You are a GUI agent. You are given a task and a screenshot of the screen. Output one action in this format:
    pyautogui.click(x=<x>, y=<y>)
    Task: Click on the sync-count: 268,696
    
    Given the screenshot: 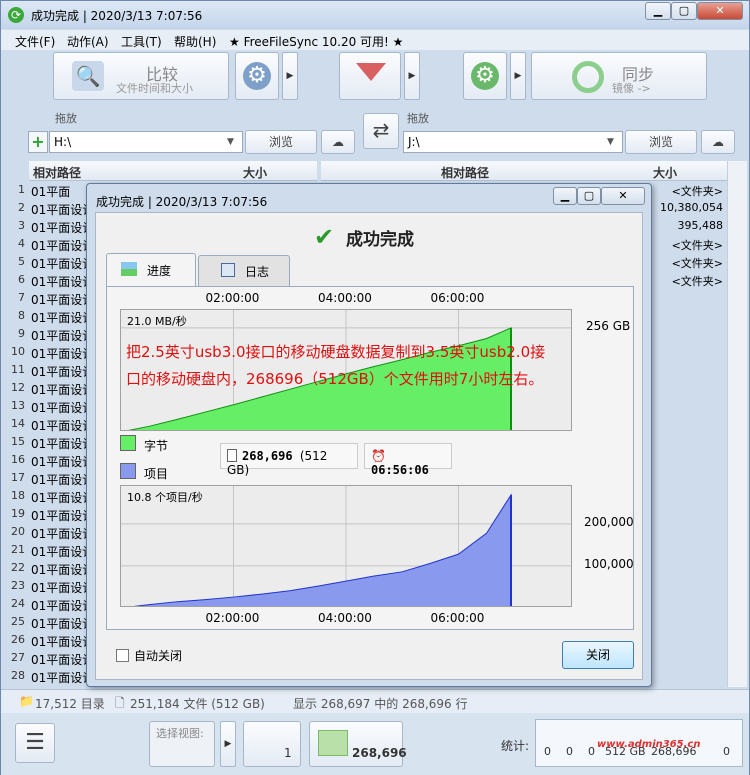 What is the action you would take?
    pyautogui.click(x=379, y=753)
    